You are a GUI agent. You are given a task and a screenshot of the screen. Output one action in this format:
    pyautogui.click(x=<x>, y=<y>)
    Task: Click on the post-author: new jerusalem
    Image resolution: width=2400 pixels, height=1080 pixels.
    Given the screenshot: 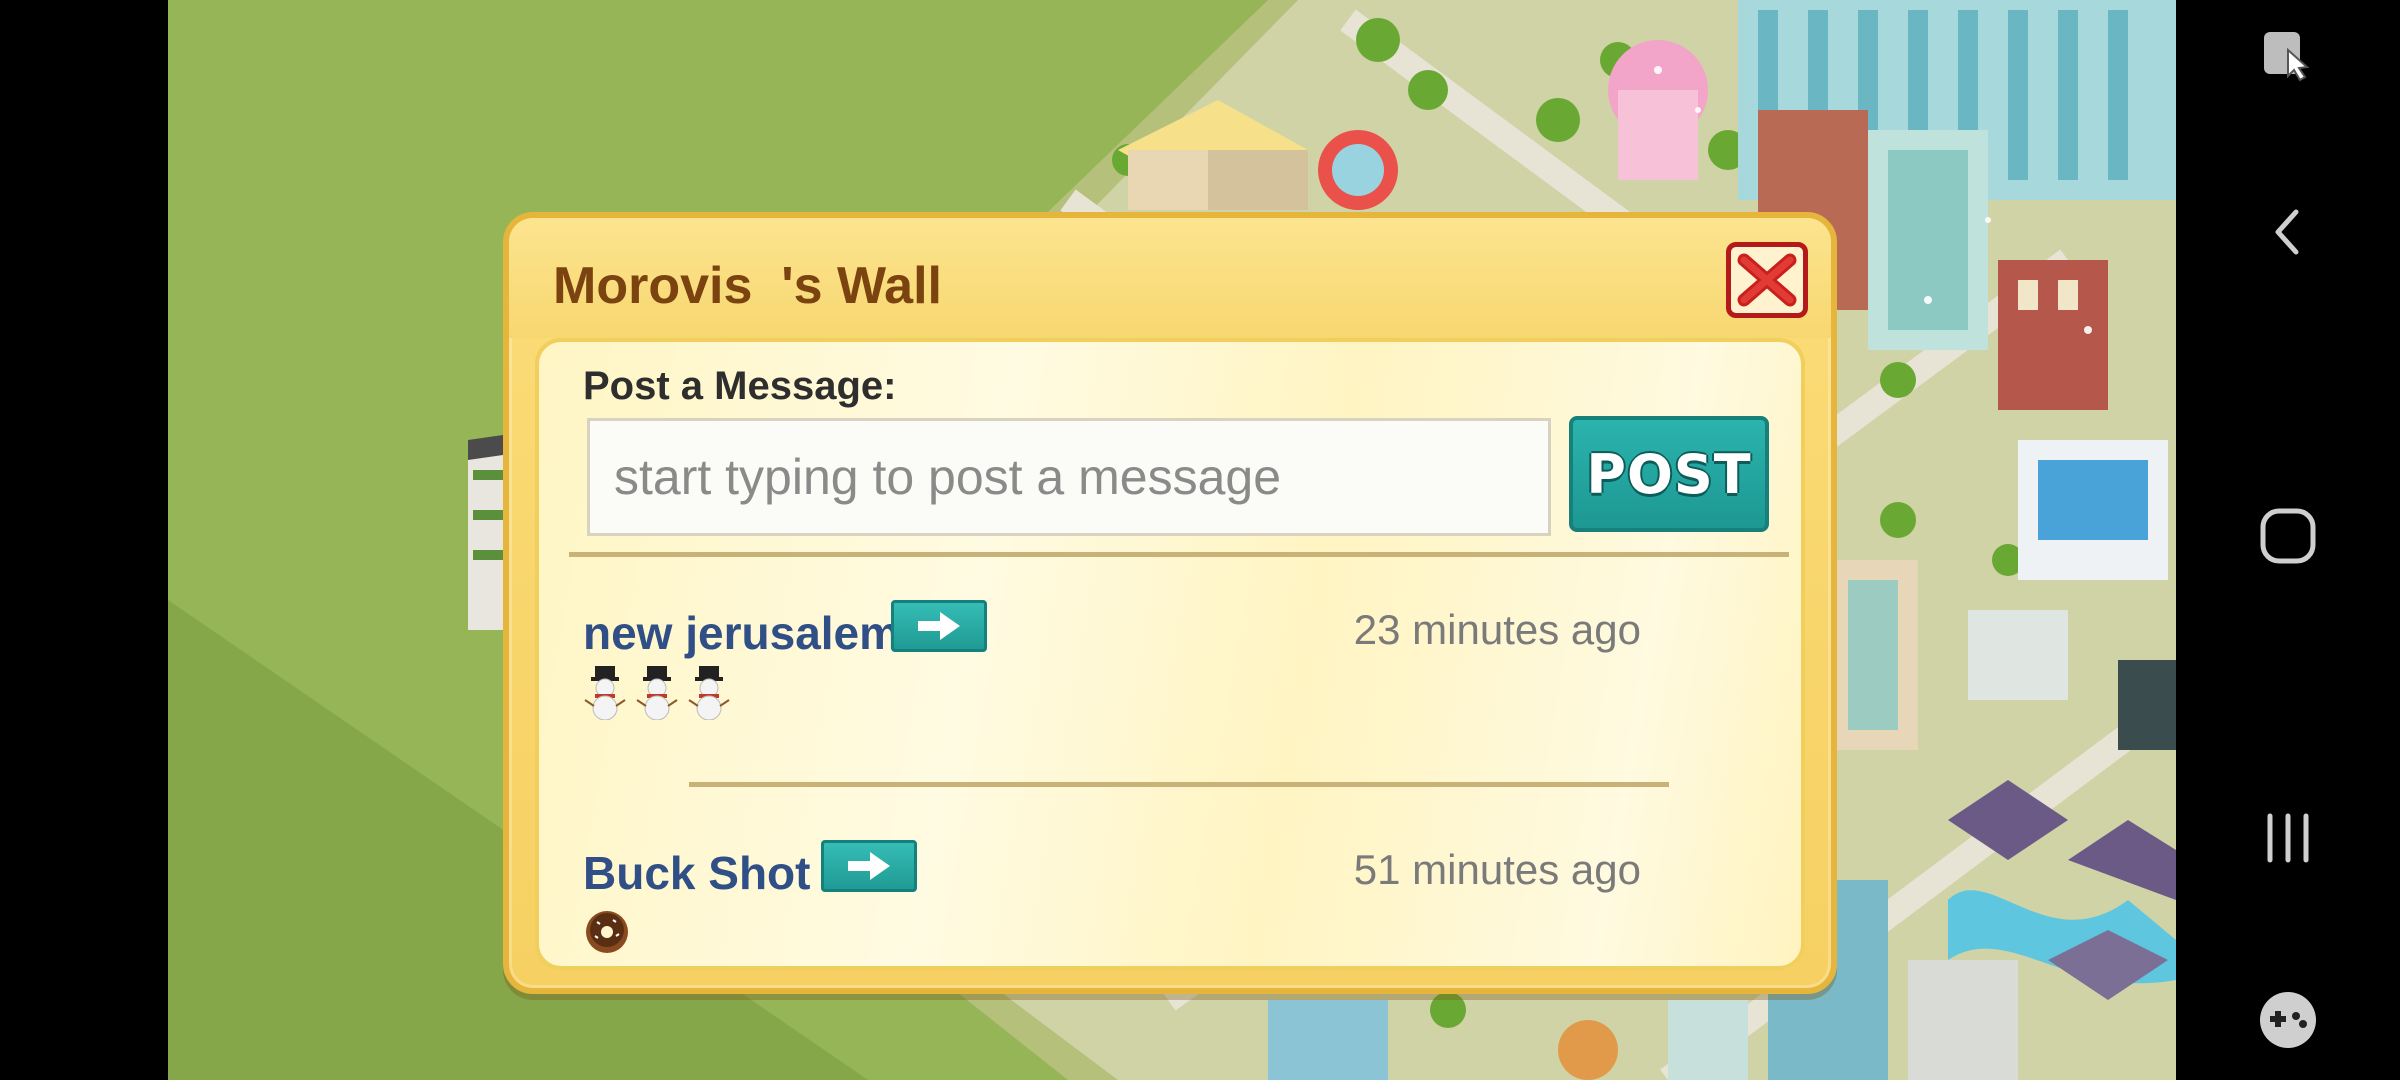 What is the action you would take?
    pyautogui.click(x=741, y=633)
    